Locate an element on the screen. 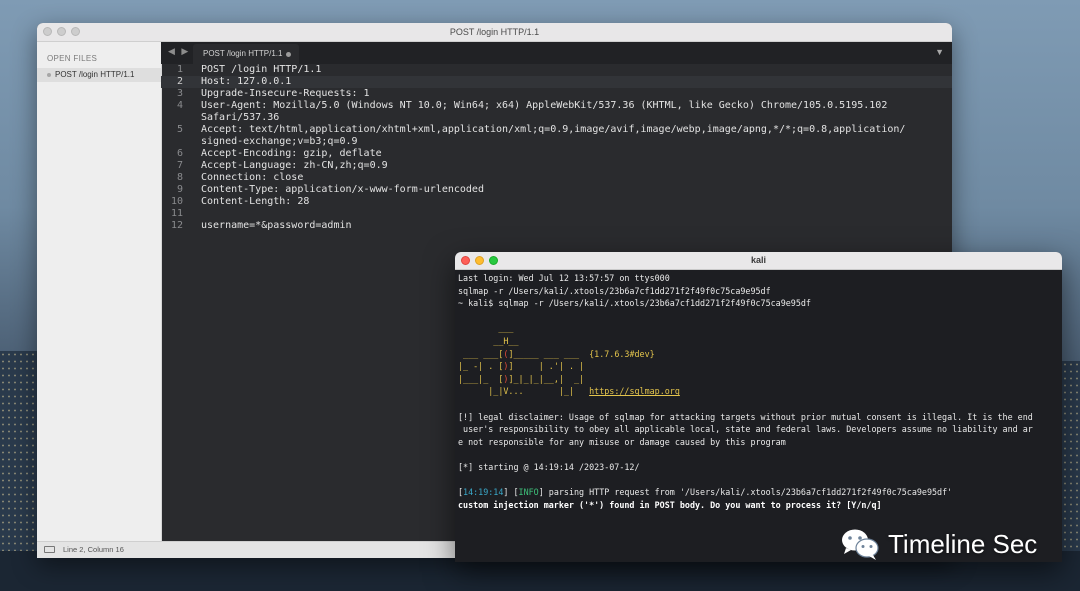 The height and width of the screenshot is (591, 1080). sqlmap-banner-line-5: |___|_ [)]_|_|_|__,| _| is located at coordinates (521, 378).